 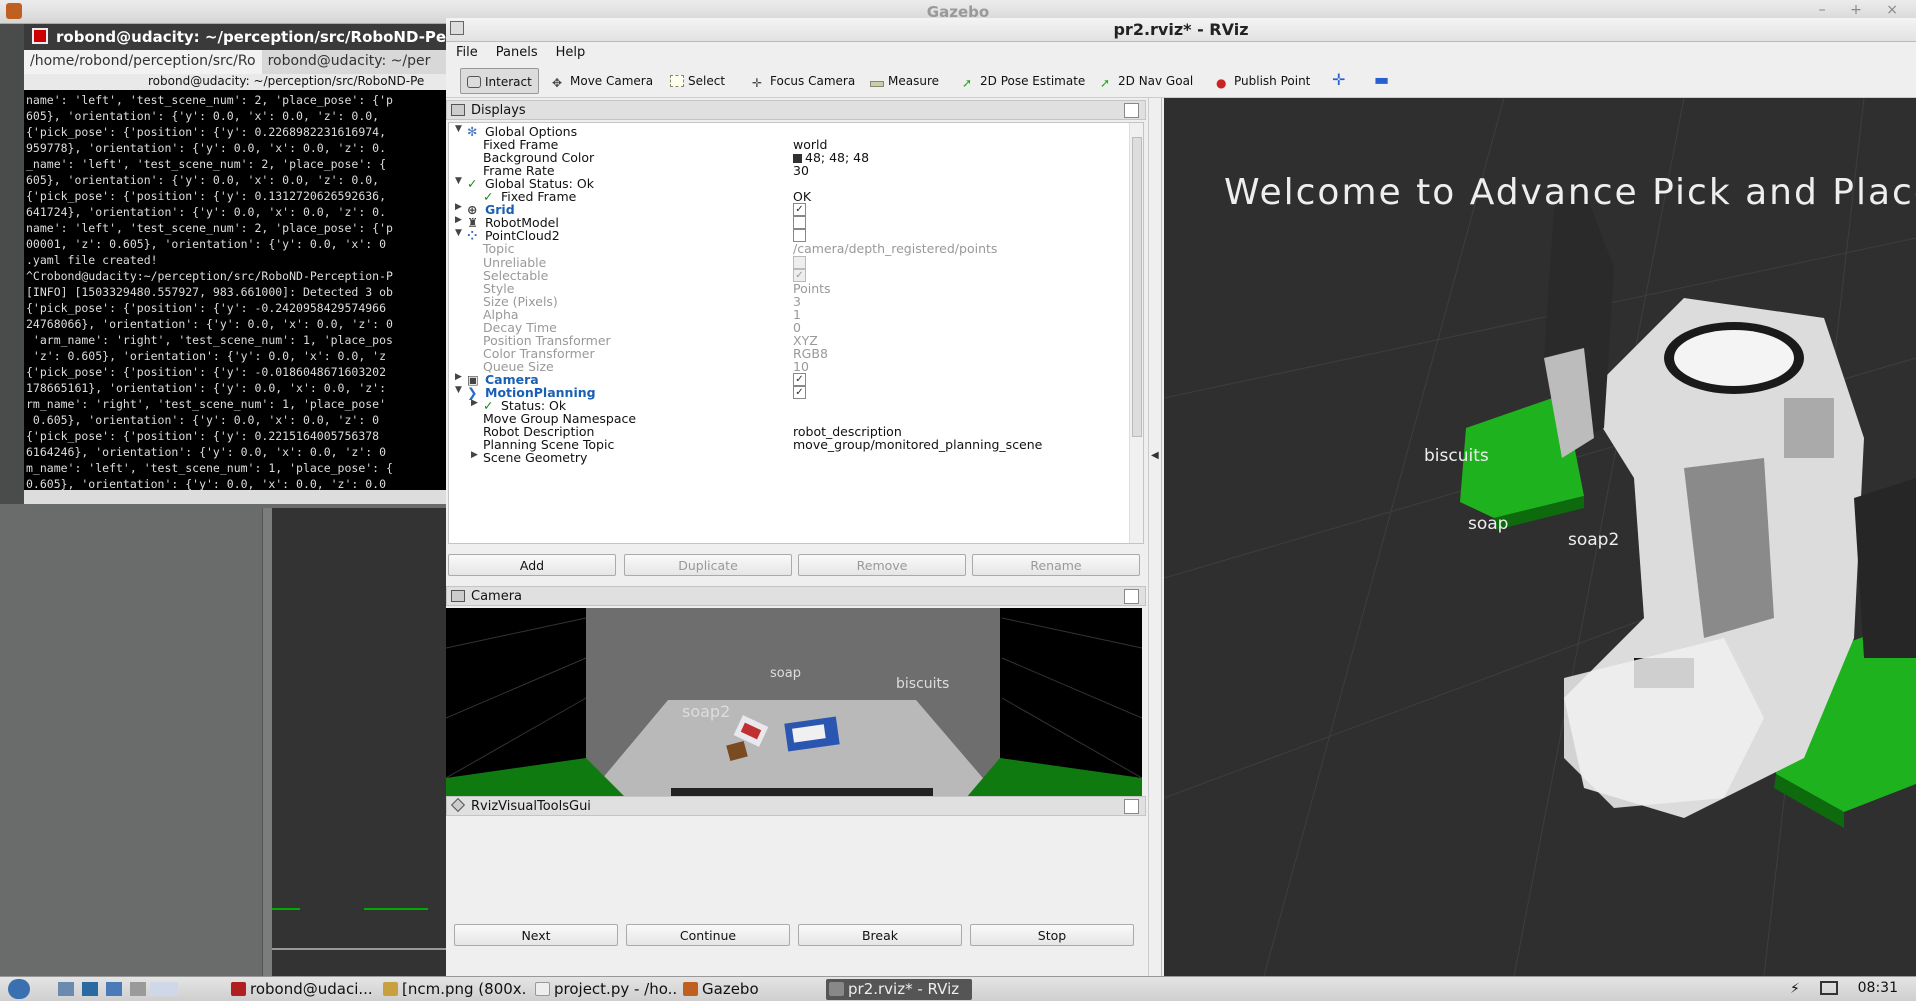 What do you see at coordinates (267, 742) in the screenshot?
I see `gazebo-splitter` at bounding box center [267, 742].